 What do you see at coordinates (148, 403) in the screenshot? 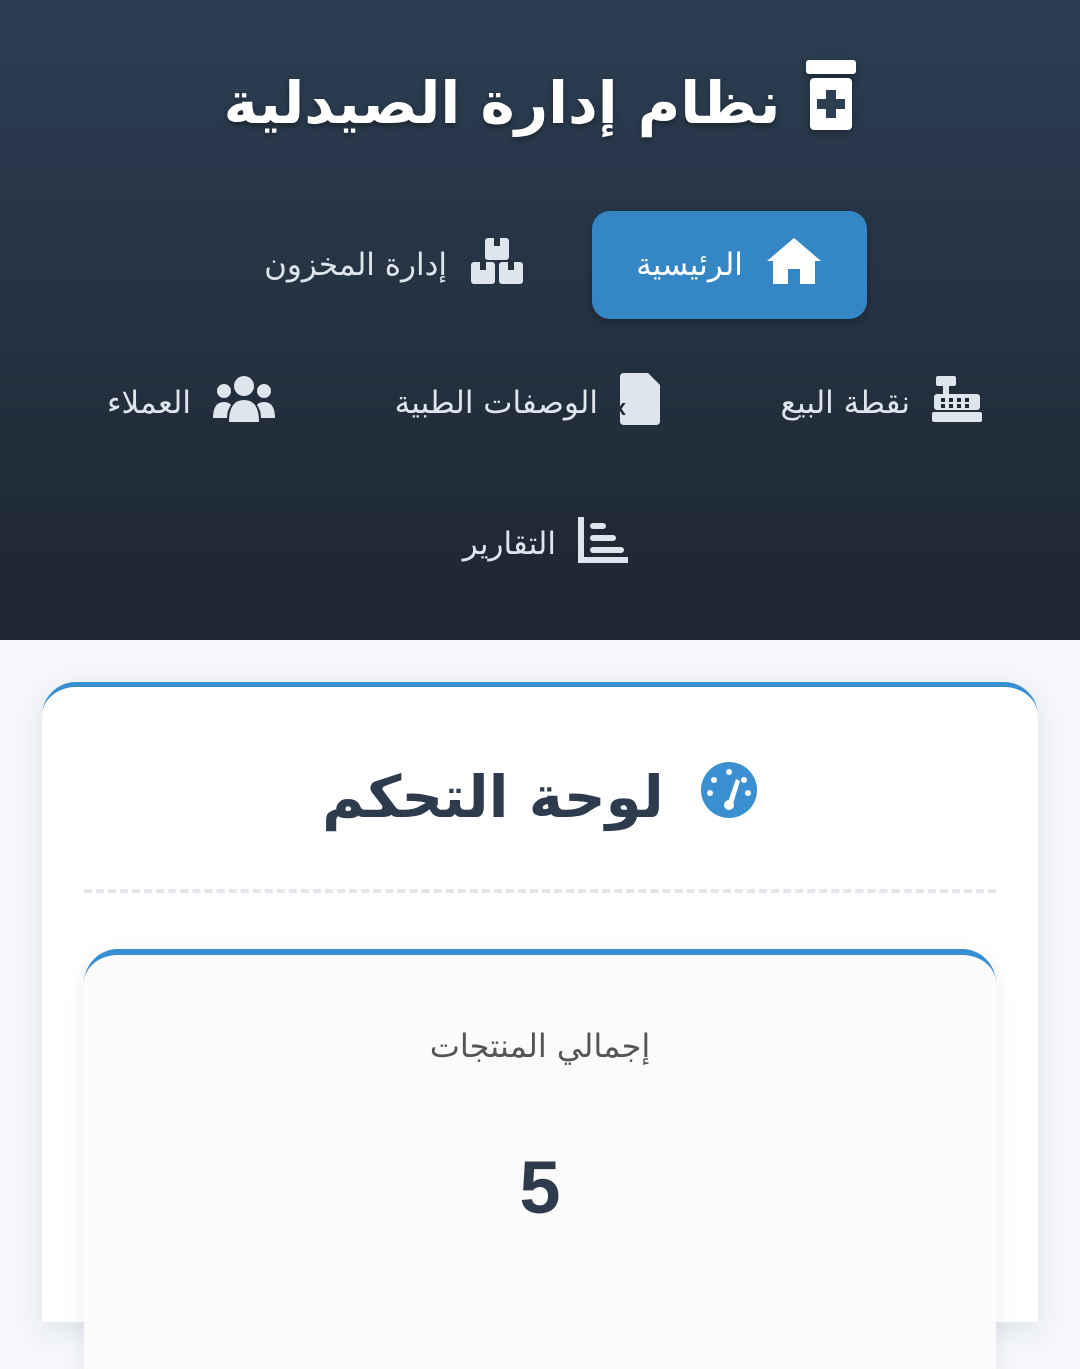
I see `nav-customers-label: العملاء` at bounding box center [148, 403].